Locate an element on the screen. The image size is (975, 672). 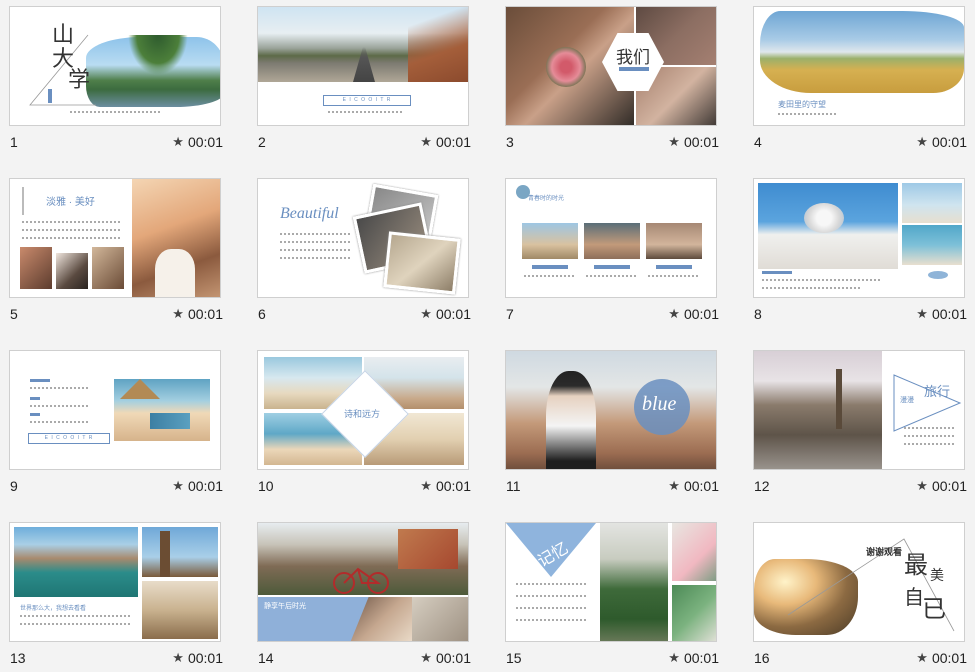
slide-thumbnail: 旅行 漫漫 is located at coordinates (859, 410).